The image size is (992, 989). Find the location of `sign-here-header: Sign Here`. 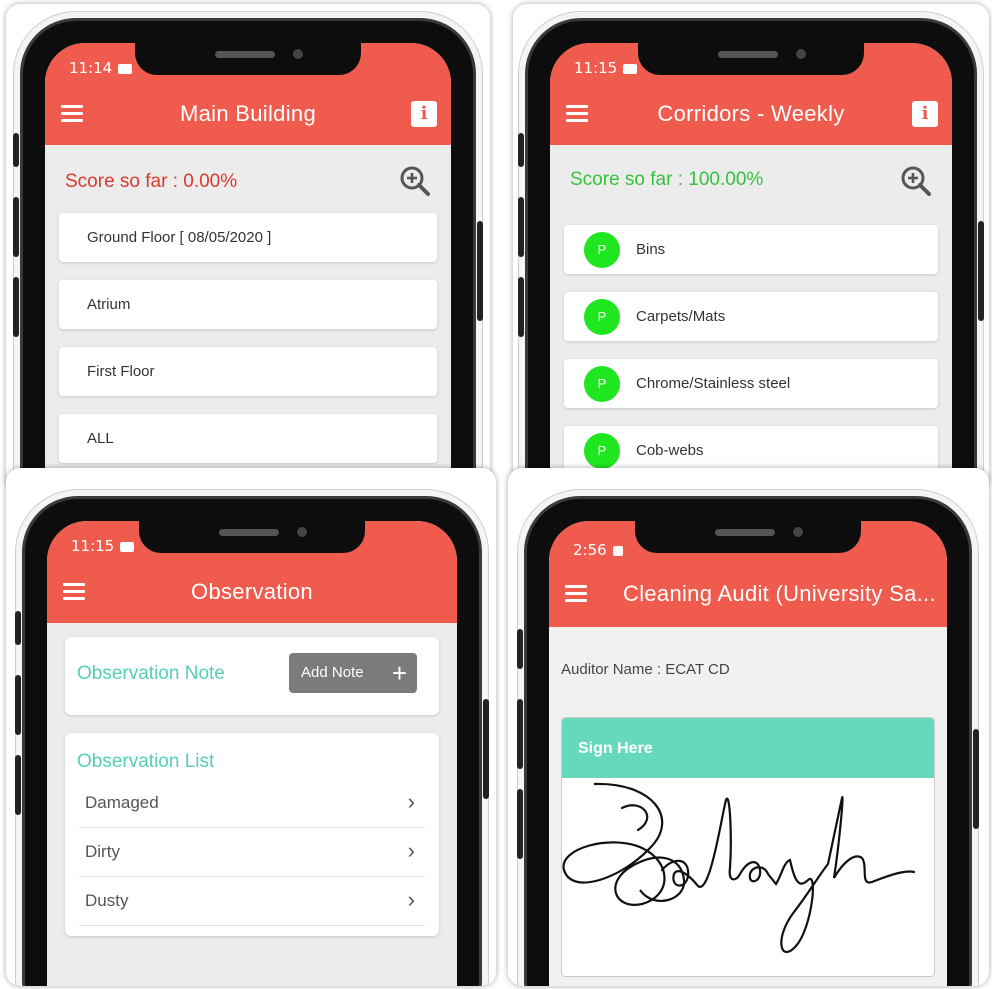

sign-here-header: Sign Here is located at coordinates (748, 748).